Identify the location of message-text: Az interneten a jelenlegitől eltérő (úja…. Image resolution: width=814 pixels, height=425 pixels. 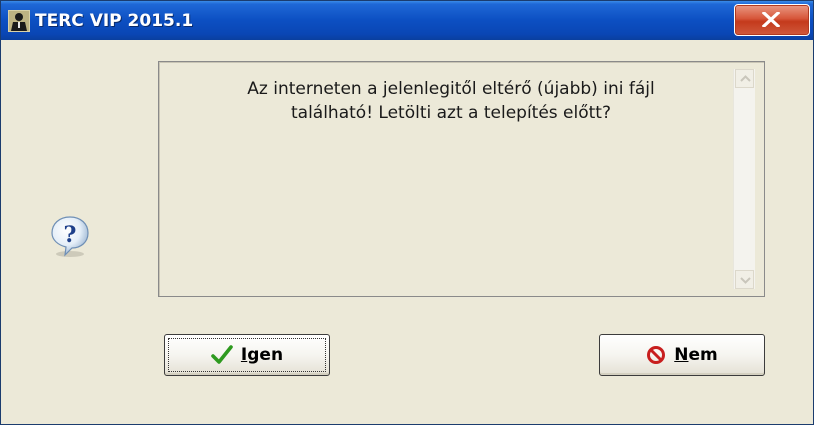
(451, 101).